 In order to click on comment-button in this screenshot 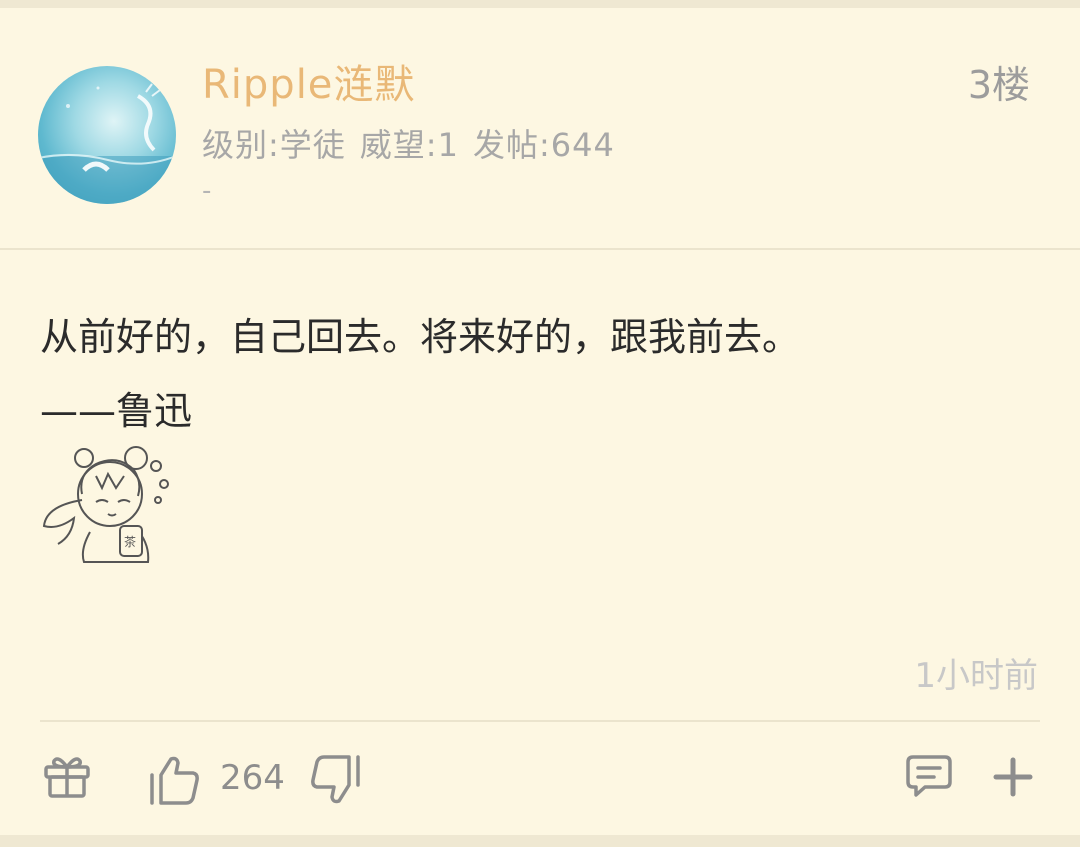, I will do `click(929, 776)`.